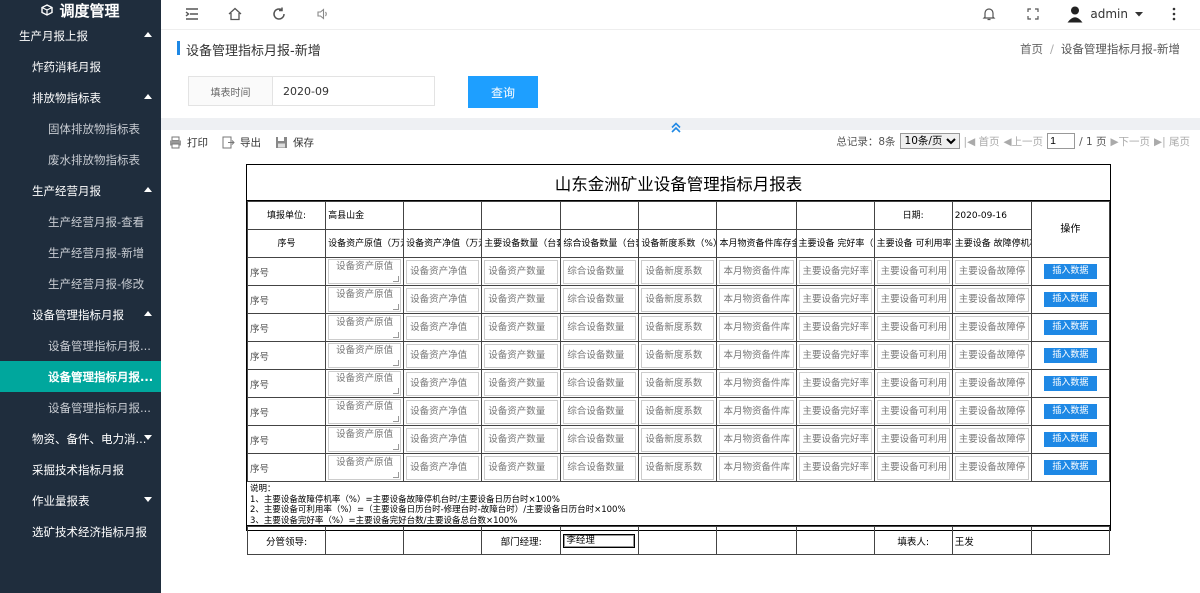 This screenshot has width=1200, height=593. What do you see at coordinates (503, 92) in the screenshot?
I see `query-button: 查询` at bounding box center [503, 92].